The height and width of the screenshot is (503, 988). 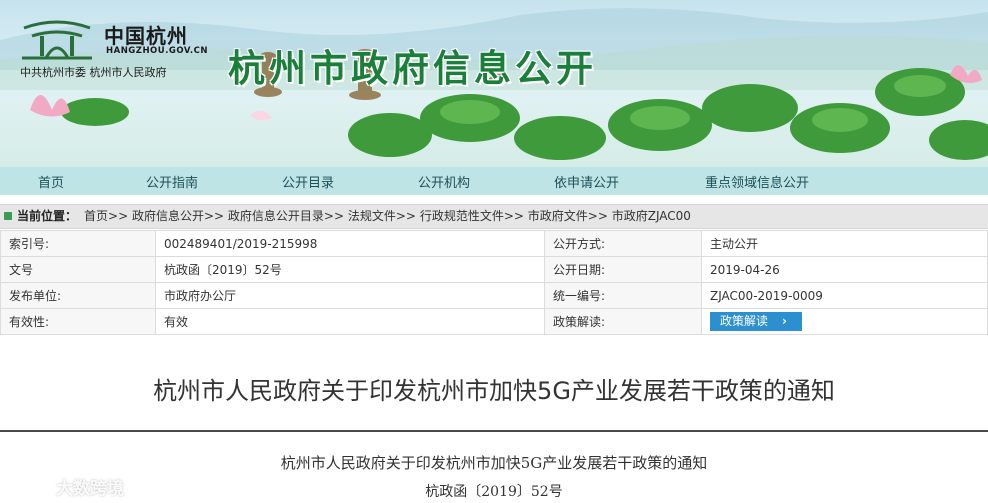 I want to click on main-nav: 首页 公开指南 公开目录 公开机构 依申请公开 重点领域信息公开, so click(x=494, y=181).